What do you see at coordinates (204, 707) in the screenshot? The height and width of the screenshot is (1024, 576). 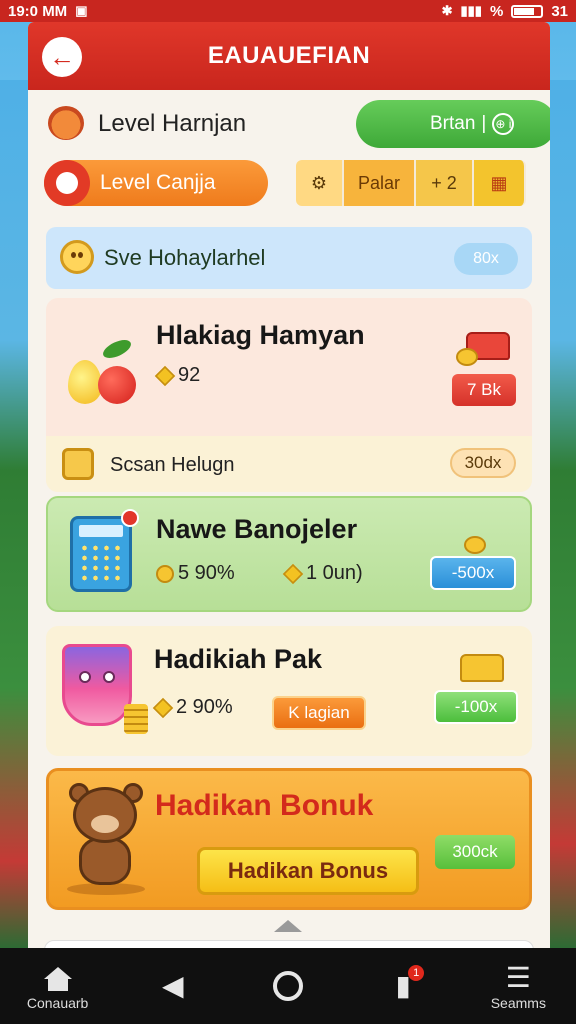 I see `card-sub-value: 2 90%` at bounding box center [204, 707].